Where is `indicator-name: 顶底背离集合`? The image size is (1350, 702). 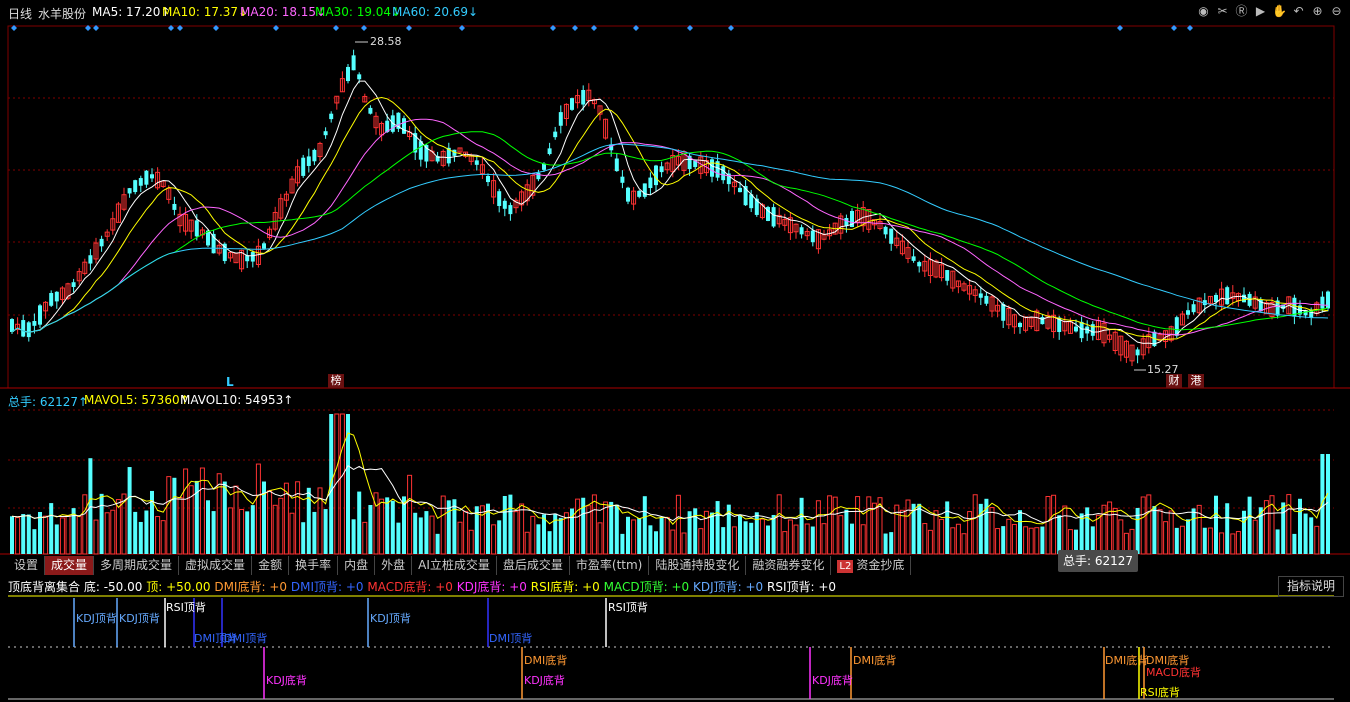 indicator-name: 顶底背离集合 is located at coordinates (44, 587).